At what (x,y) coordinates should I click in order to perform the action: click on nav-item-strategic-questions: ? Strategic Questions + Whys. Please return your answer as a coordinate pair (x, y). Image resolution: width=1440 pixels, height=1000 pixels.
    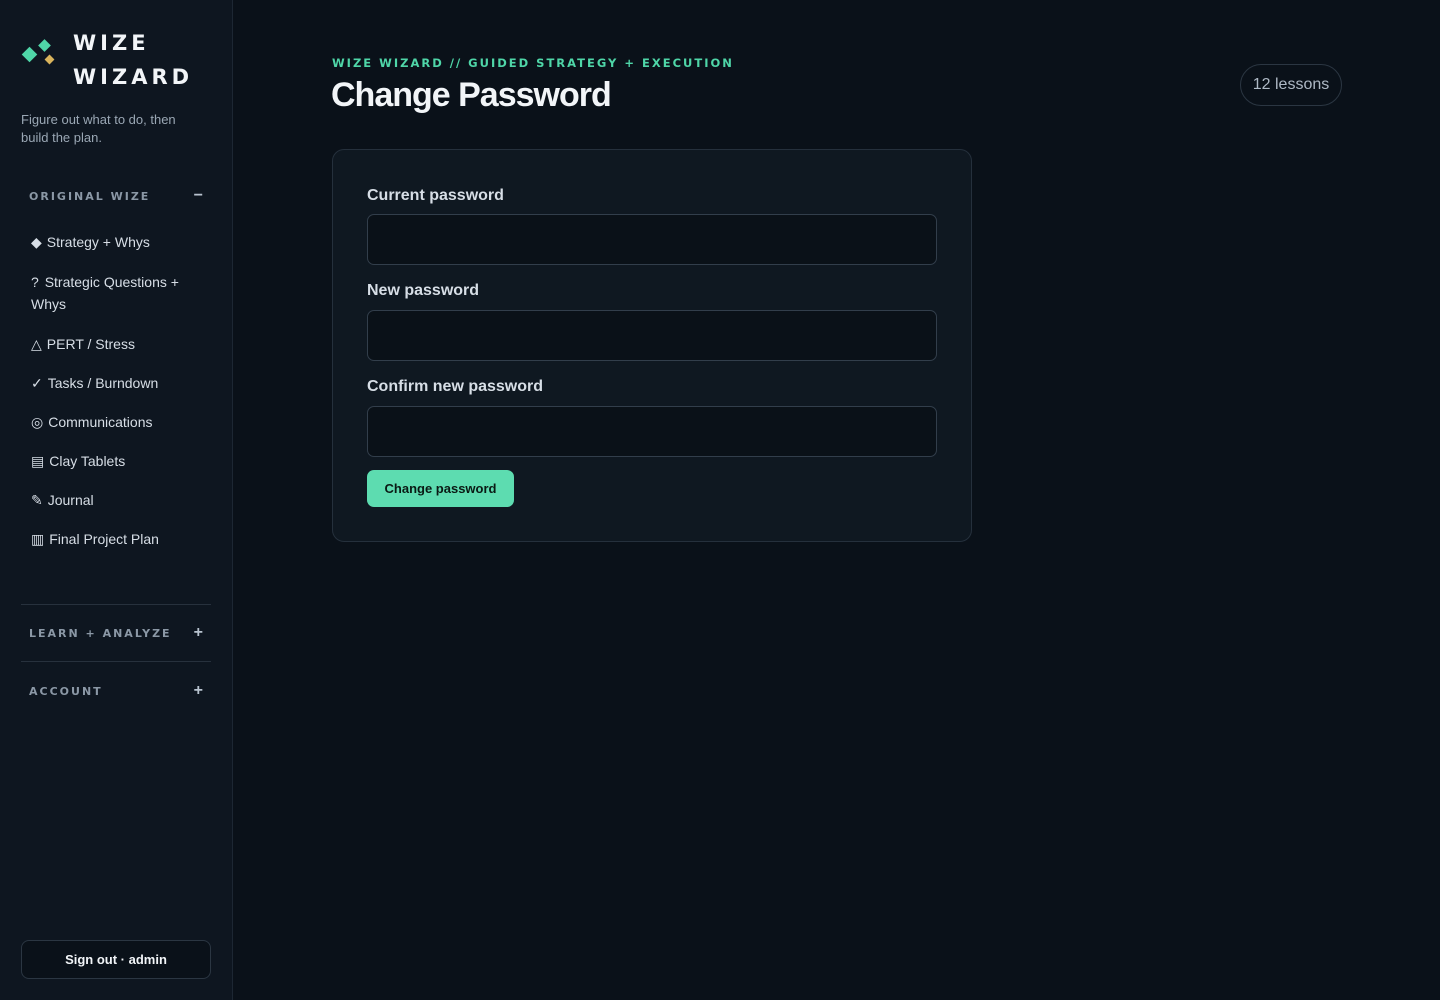
    Looking at the image, I should click on (116, 293).